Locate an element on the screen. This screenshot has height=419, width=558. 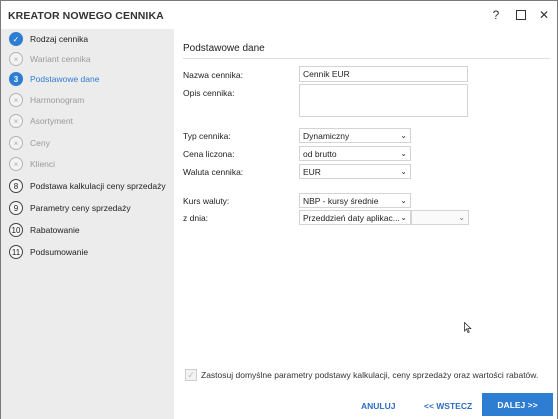
maximize-button is located at coordinates (521, 15).